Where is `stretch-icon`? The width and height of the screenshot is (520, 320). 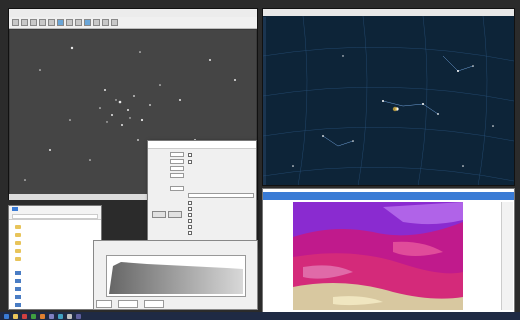
stretch-icon is located at coordinates (51, 22).